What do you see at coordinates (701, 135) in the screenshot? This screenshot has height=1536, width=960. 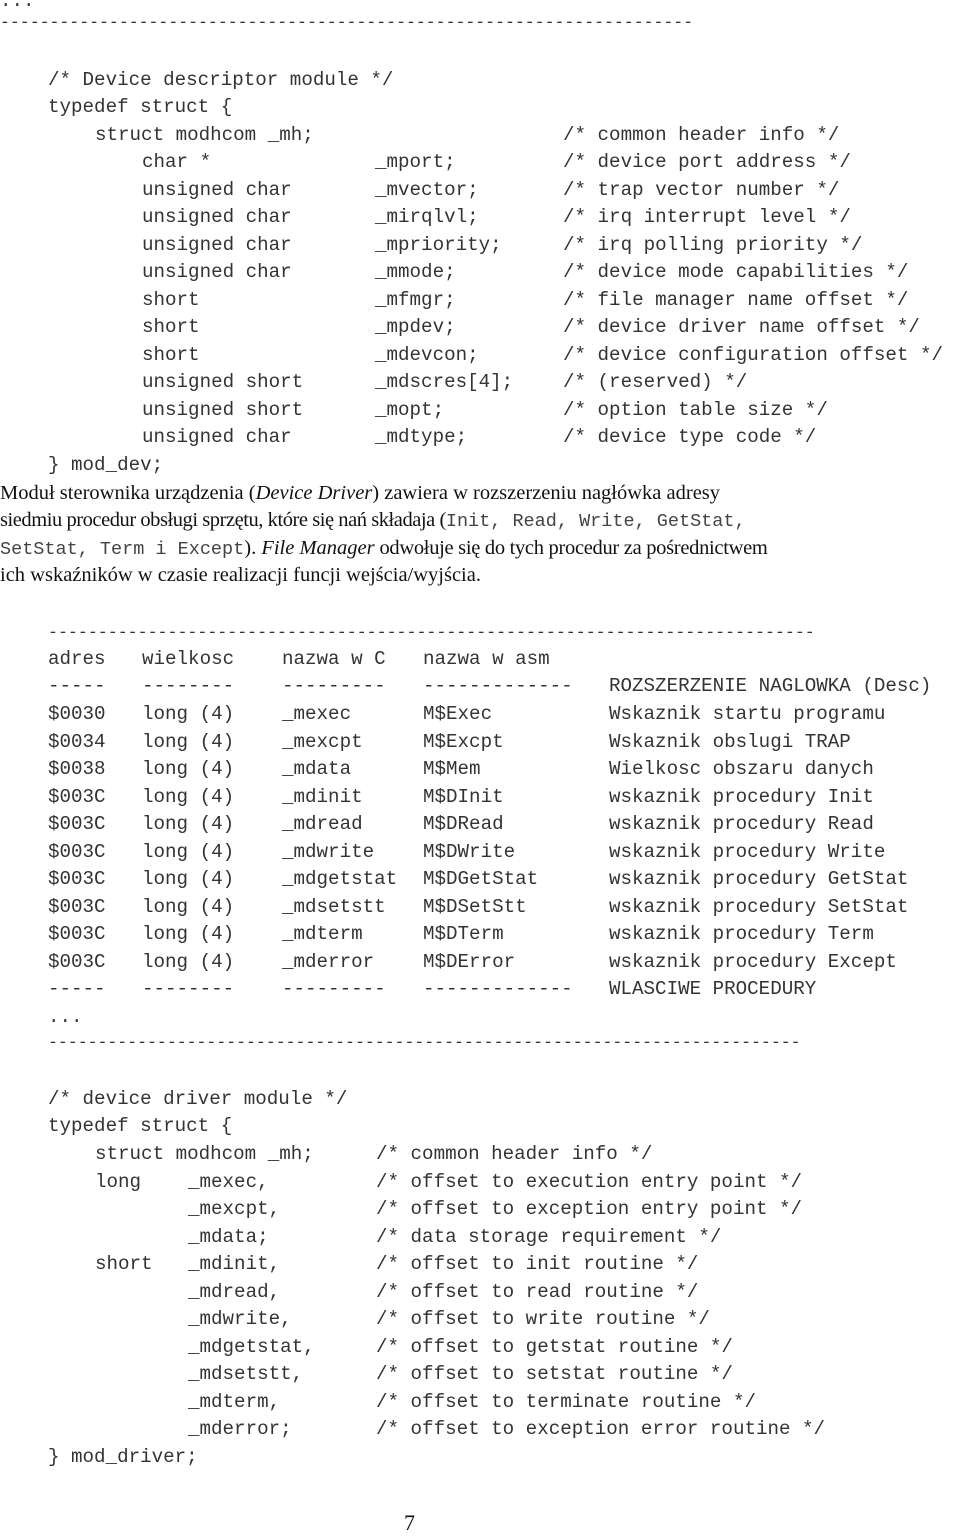 I see `struct1-header-comment: /* common header info */` at bounding box center [701, 135].